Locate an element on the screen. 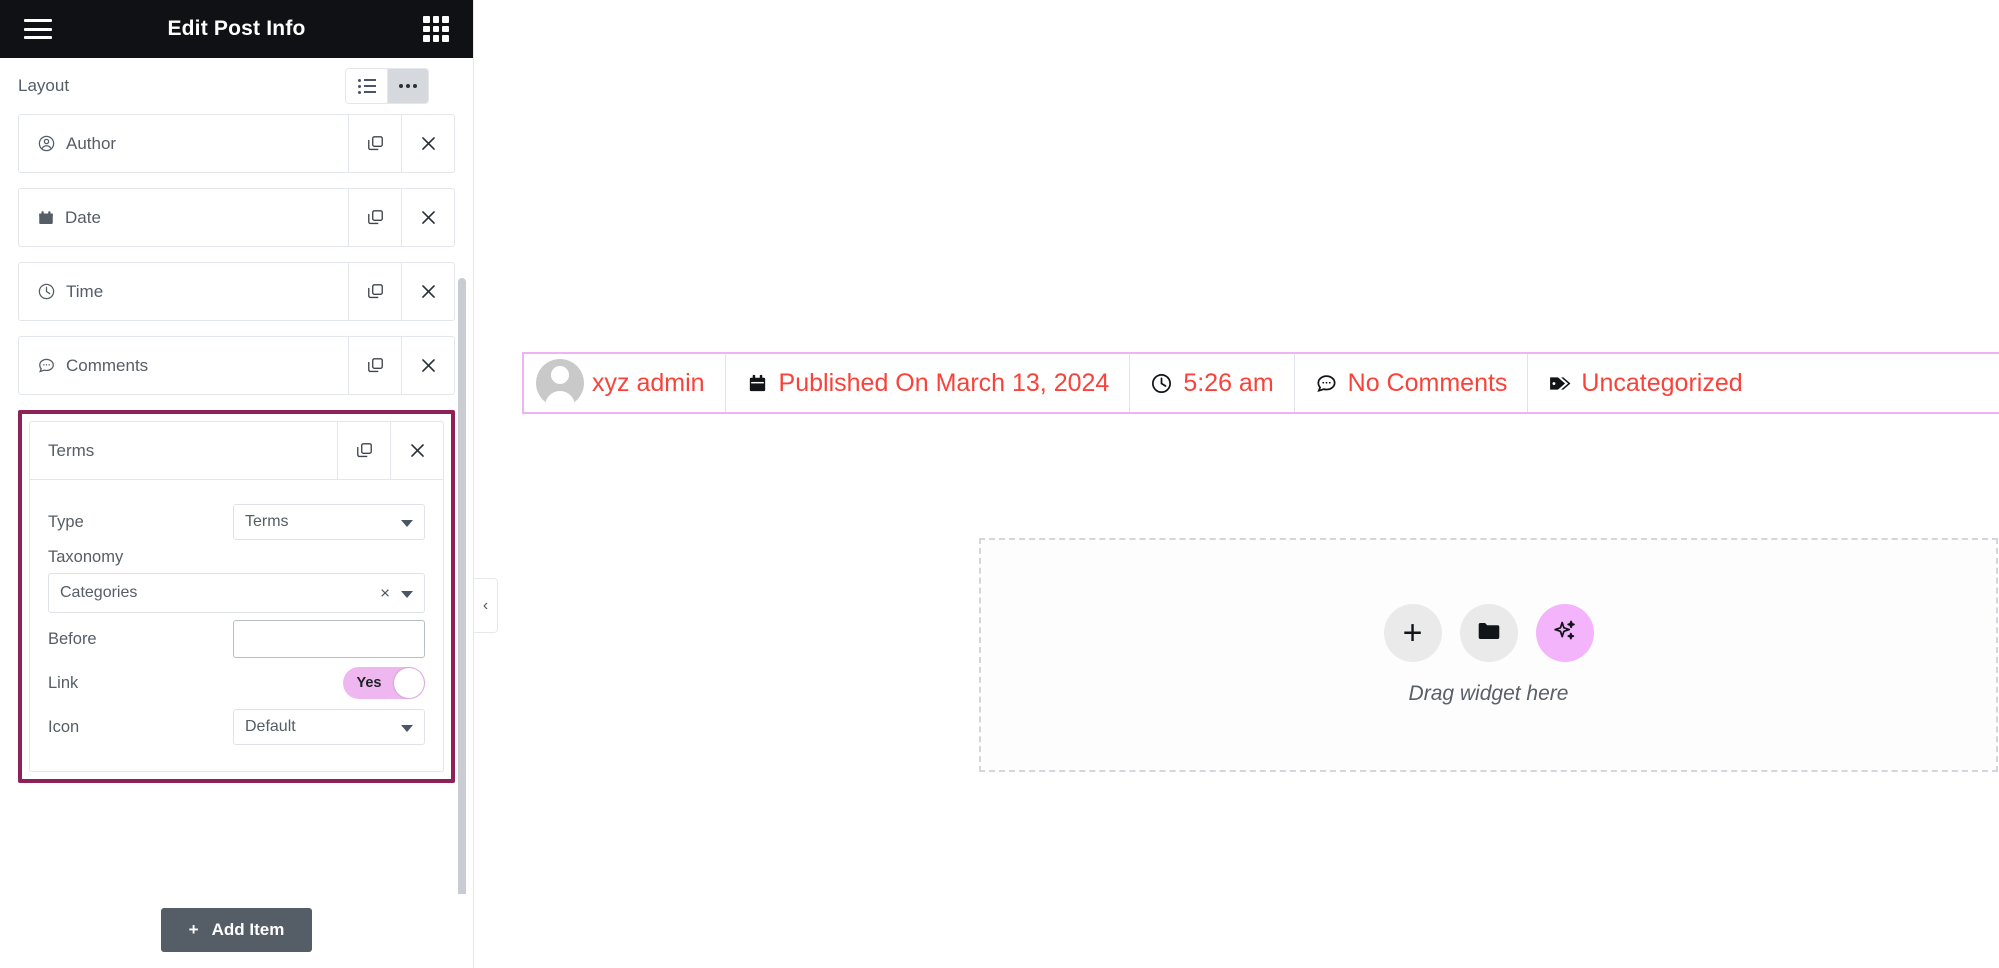 This screenshot has width=1999, height=968. layout-view-toggle is located at coordinates (387, 86).